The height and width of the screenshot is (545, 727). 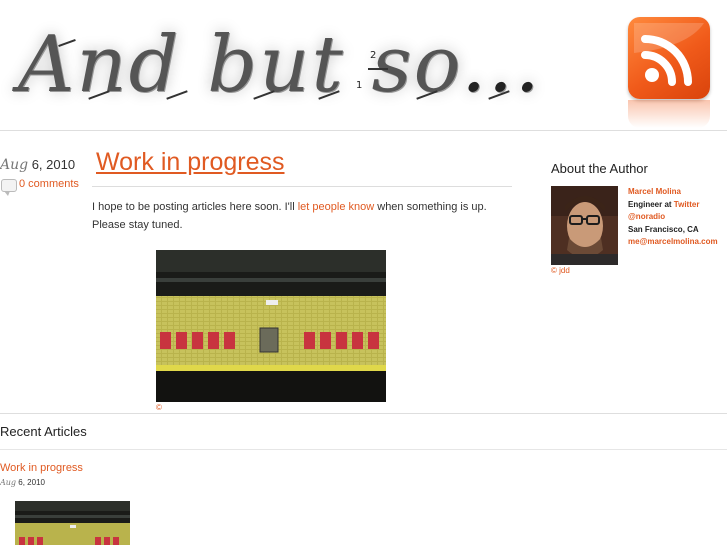 I want to click on recent-date-month: Aug, so click(x=8, y=482).